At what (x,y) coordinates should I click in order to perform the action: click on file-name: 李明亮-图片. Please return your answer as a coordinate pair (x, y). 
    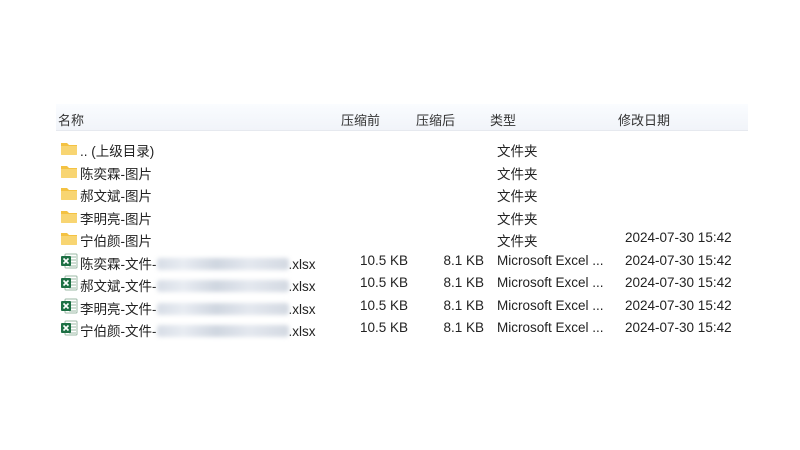
    Looking at the image, I should click on (116, 218).